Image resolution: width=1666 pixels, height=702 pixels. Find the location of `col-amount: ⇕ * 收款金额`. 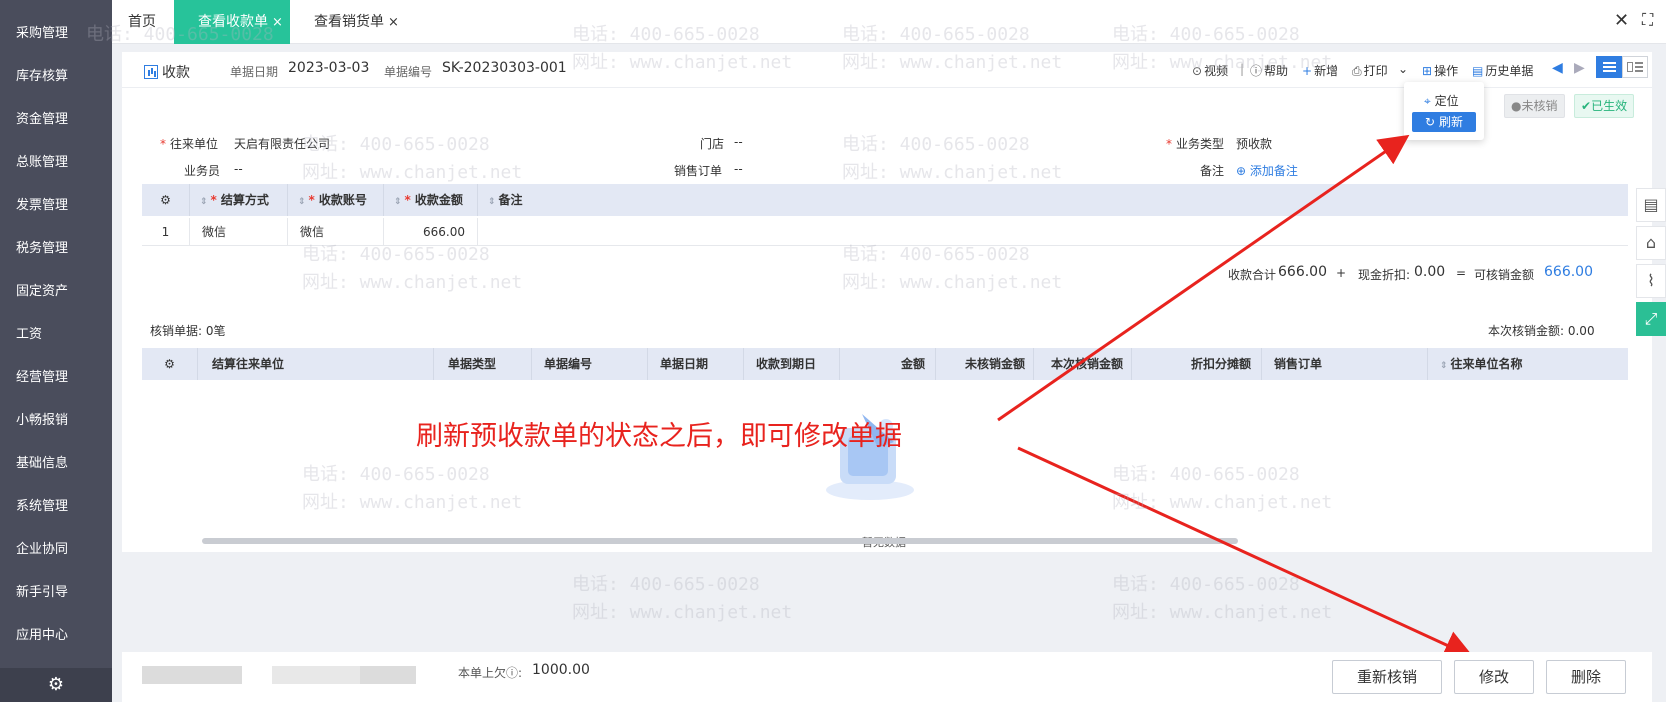

col-amount: ⇕ * 收款金额 is located at coordinates (431, 200).